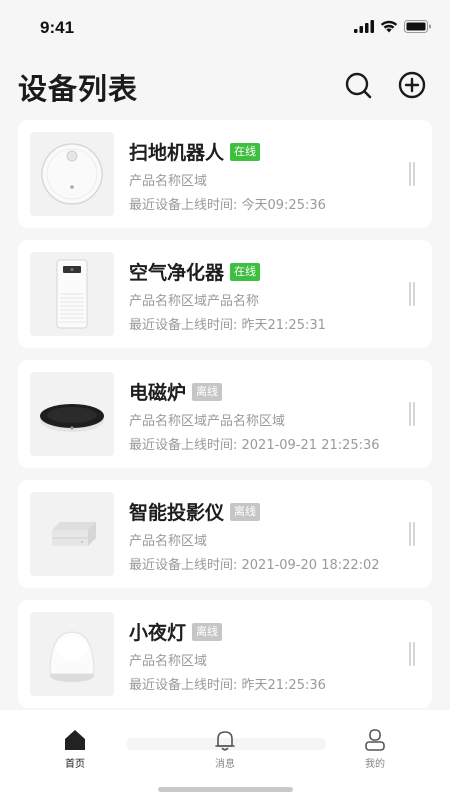 Image resolution: width=450 pixels, height=800 pixels. I want to click on tab-label: 我的, so click(375, 764).